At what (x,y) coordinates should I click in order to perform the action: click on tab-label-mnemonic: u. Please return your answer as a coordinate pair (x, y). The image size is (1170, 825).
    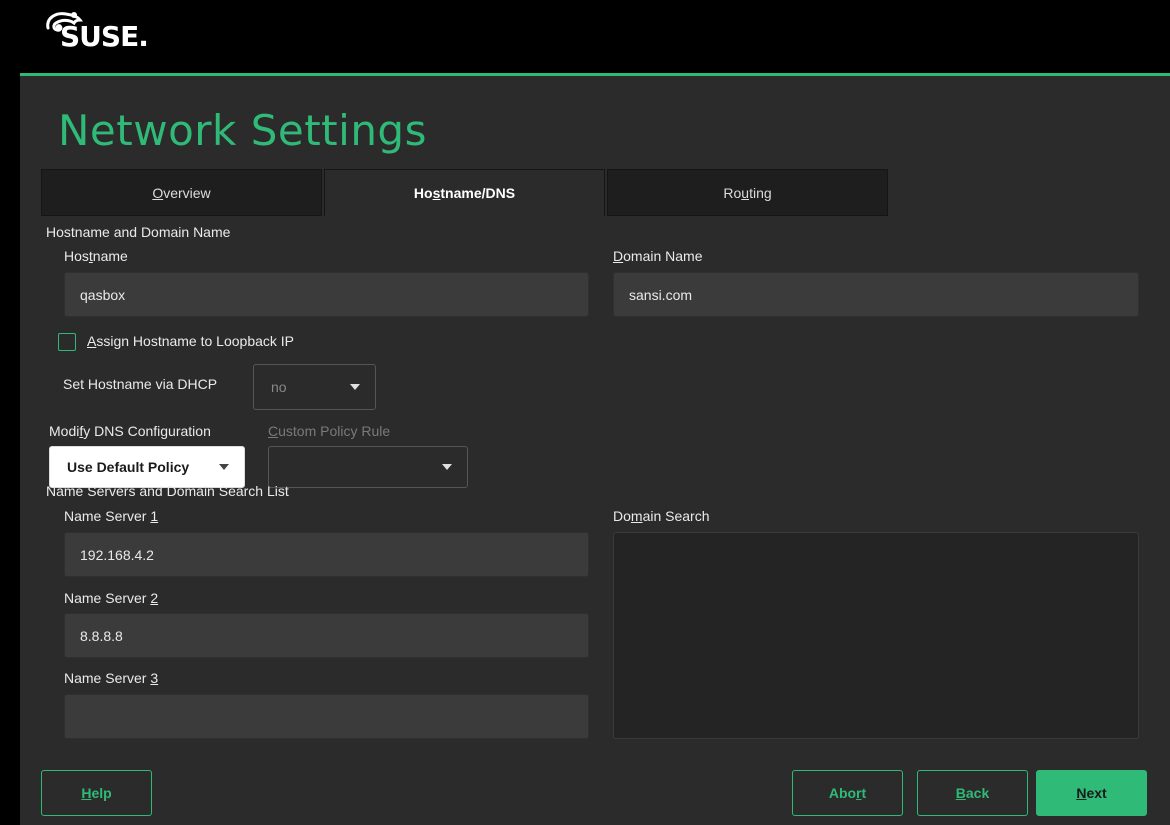
    Looking at the image, I should click on (745, 192).